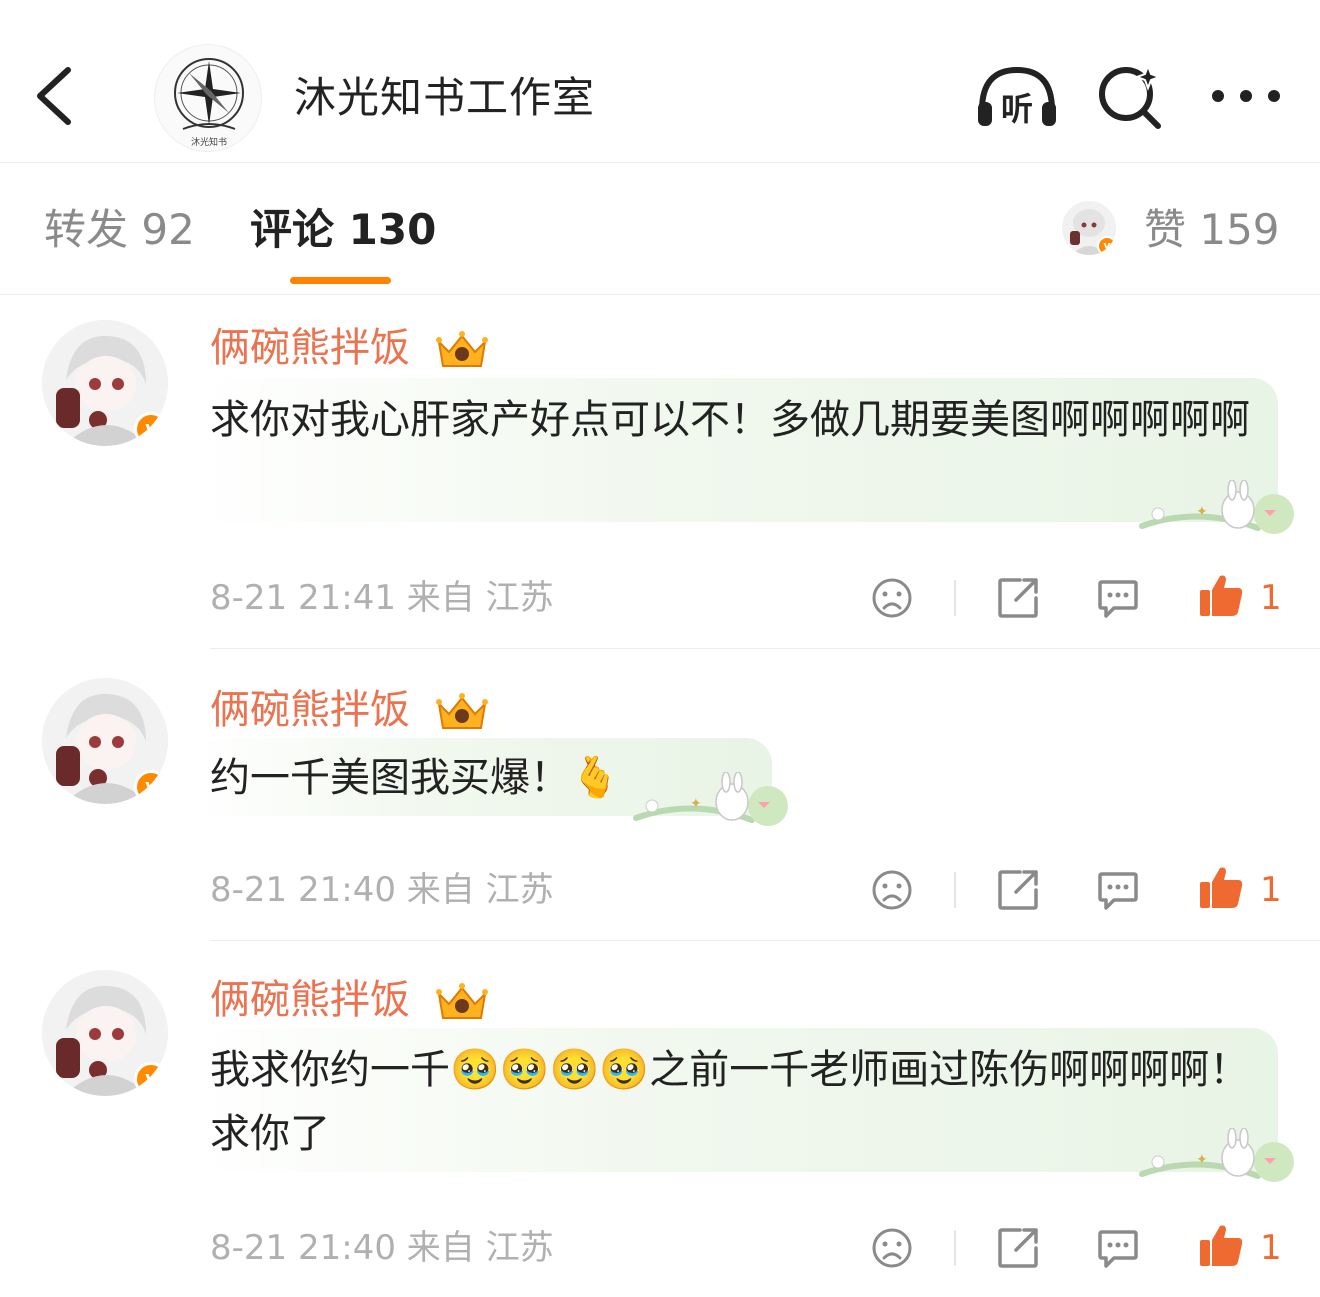 This screenshot has height=1297, width=1320. Describe the element at coordinates (595, 778) in the screenshot. I see `finger-heart-emoji: 🫰` at that location.